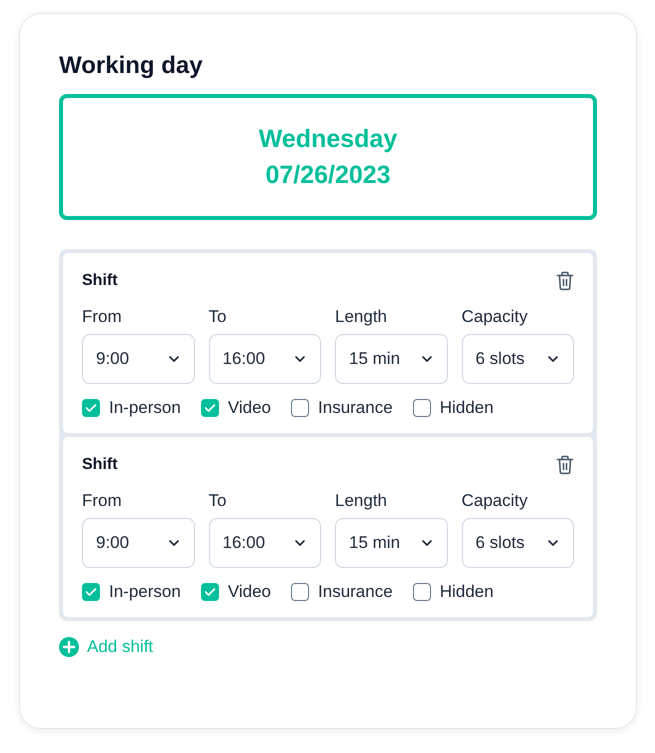 This screenshot has width=655, height=753. Describe the element at coordinates (328, 175) in the screenshot. I see `date-text: 07/26/2023` at that location.